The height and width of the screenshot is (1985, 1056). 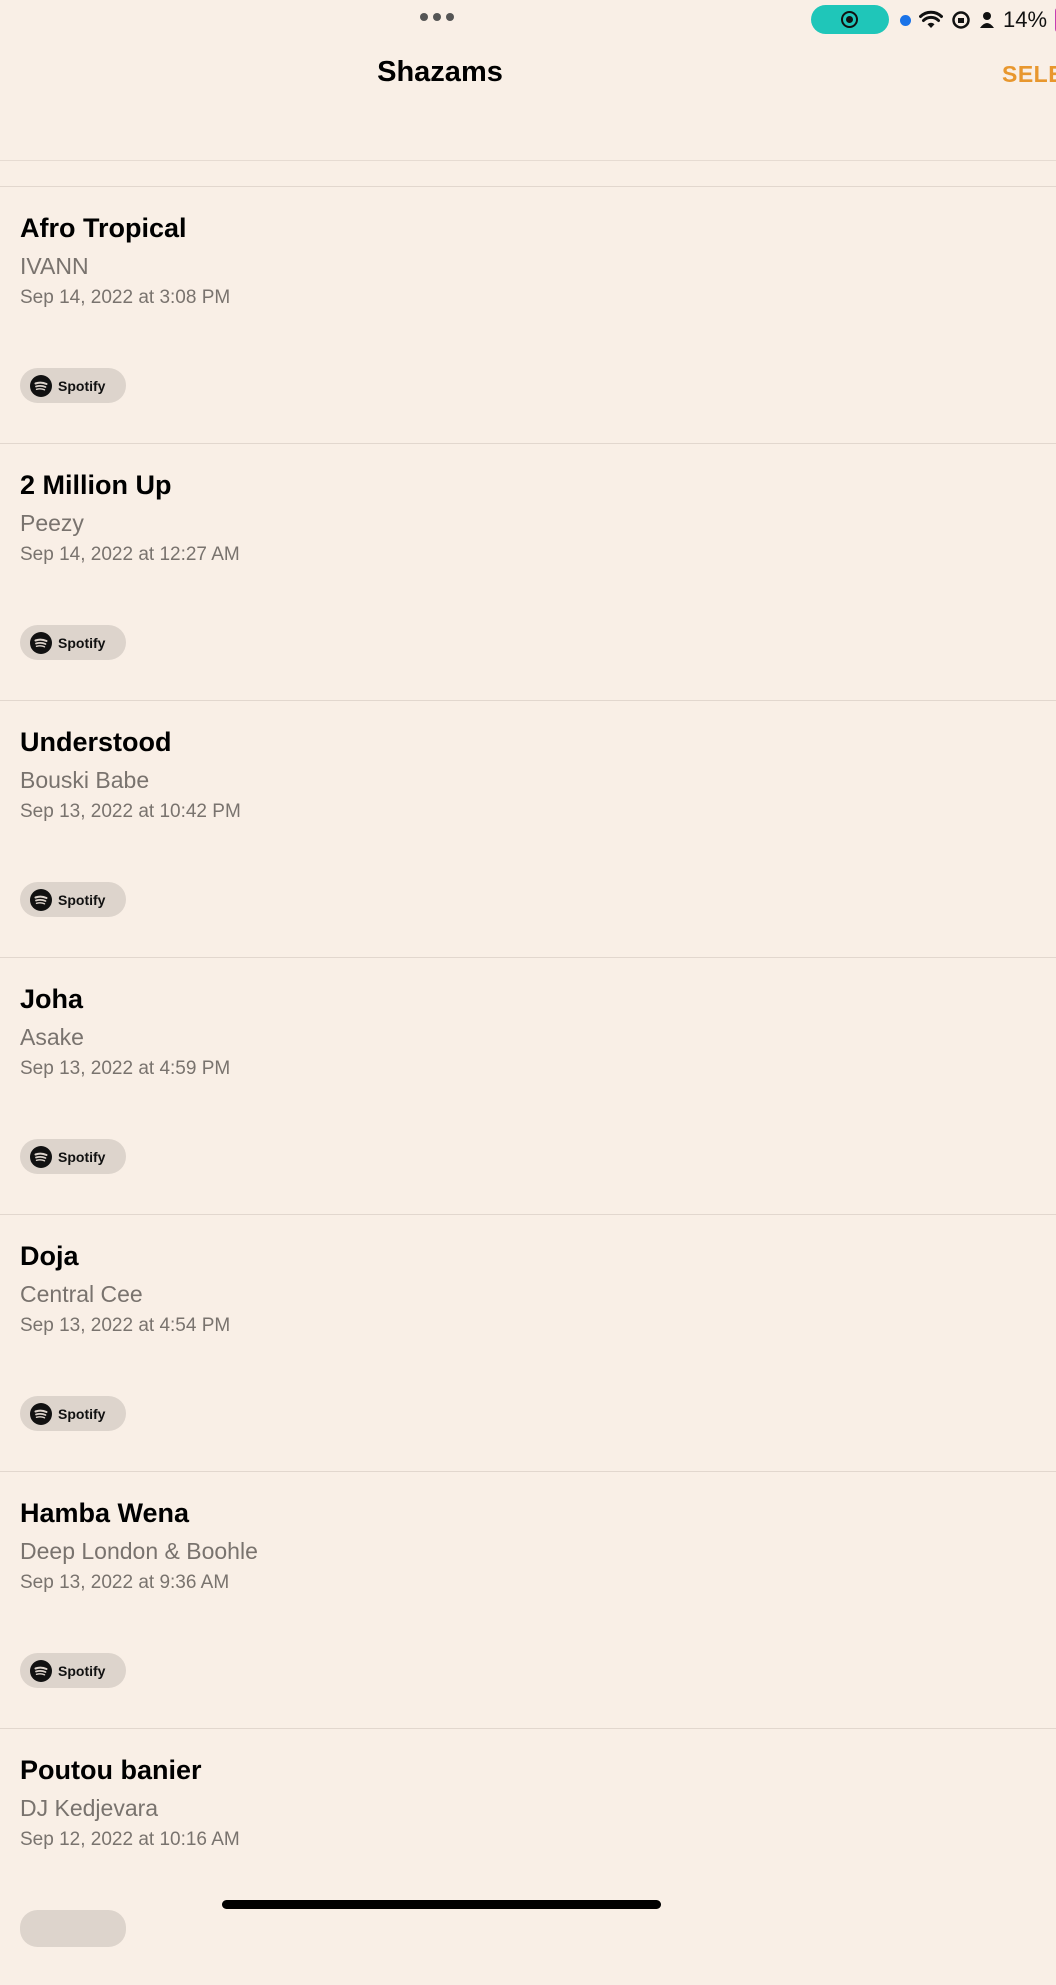 What do you see at coordinates (528, 160) in the screenshot?
I see `header-divider` at bounding box center [528, 160].